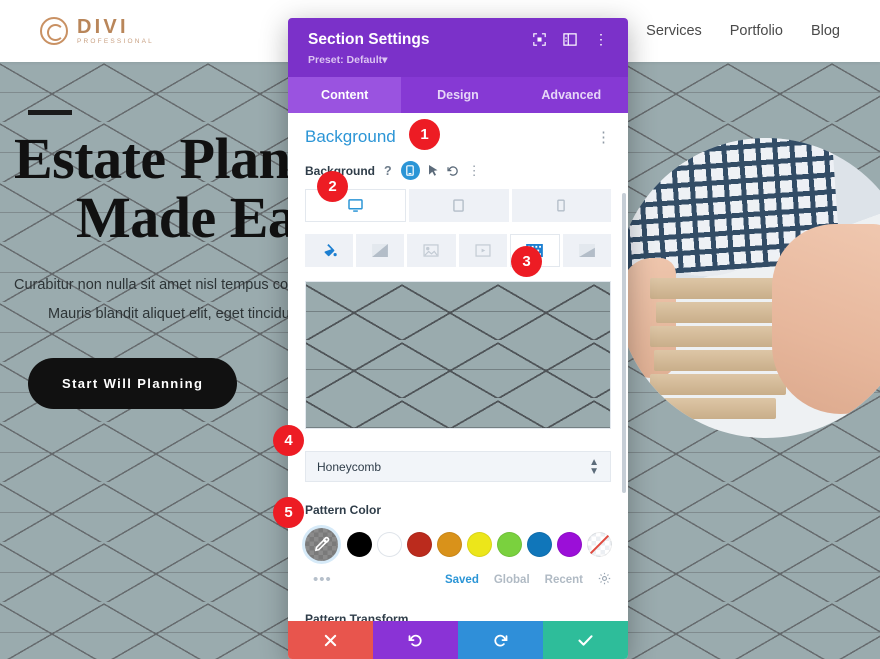  Describe the element at coordinates (512, 580) in the screenshot. I see `swatch-tab-global: Global` at that location.